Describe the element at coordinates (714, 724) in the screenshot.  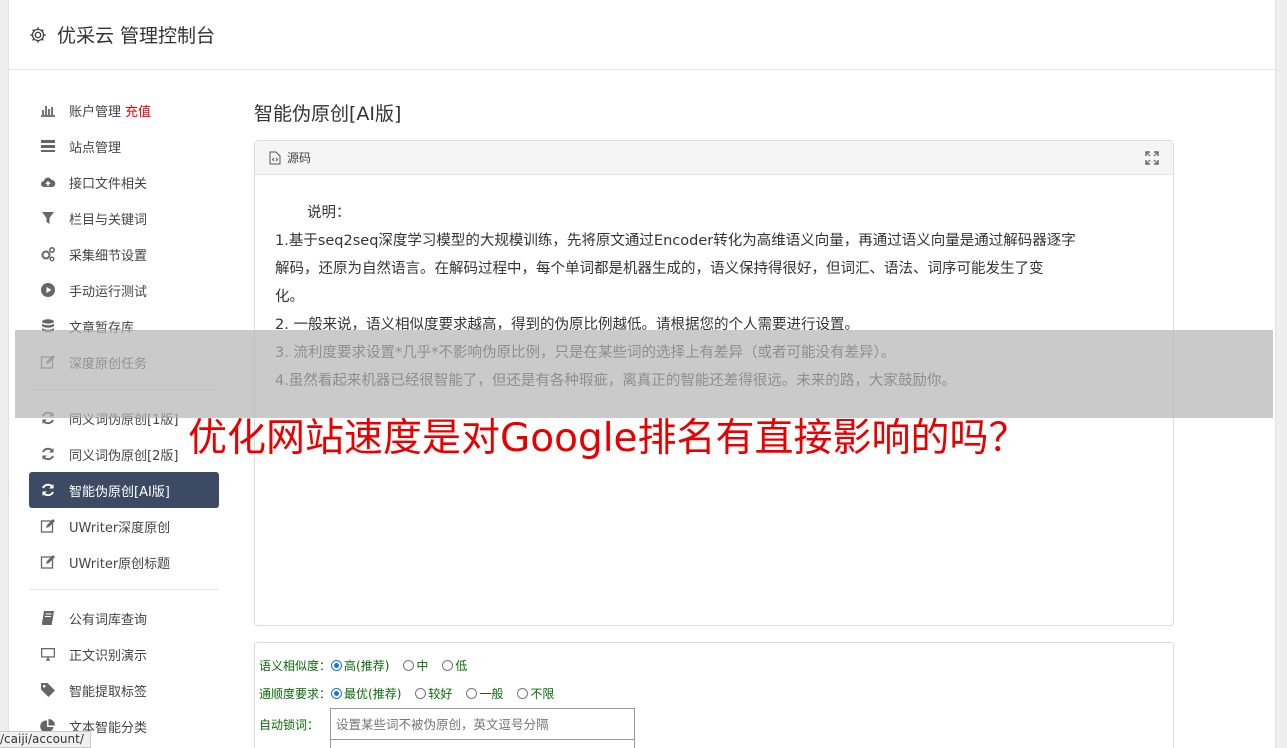
I see `lock-row: 自动锁词：` at that location.